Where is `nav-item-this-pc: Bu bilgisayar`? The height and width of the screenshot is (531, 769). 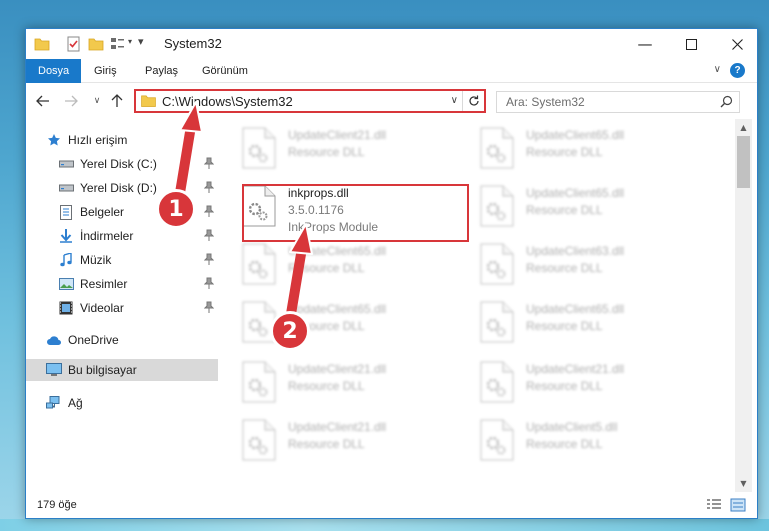
nav-item-this-pc: Bu bilgisayar is located at coordinates (122, 370).